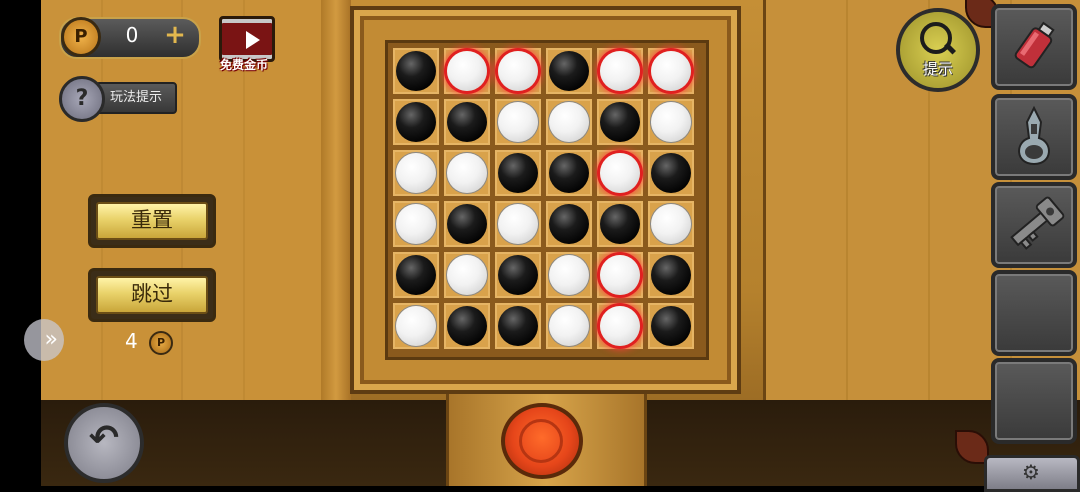  What do you see at coordinates (336, 200) in the screenshot?
I see `wall-pillar` at bounding box center [336, 200].